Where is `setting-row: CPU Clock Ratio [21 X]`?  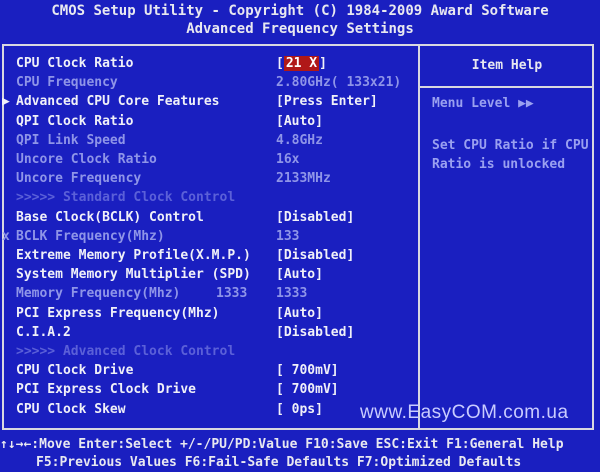
setting-row: CPU Clock Ratio [21 X] is located at coordinates (209, 63).